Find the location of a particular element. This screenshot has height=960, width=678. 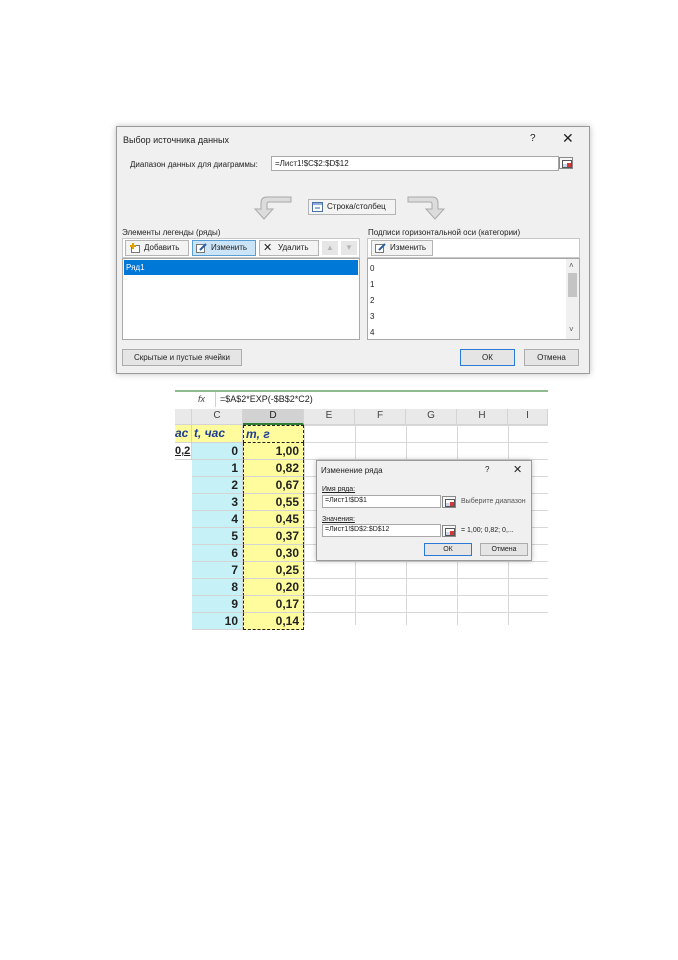

cell-c: 3 is located at coordinates (217, 502).